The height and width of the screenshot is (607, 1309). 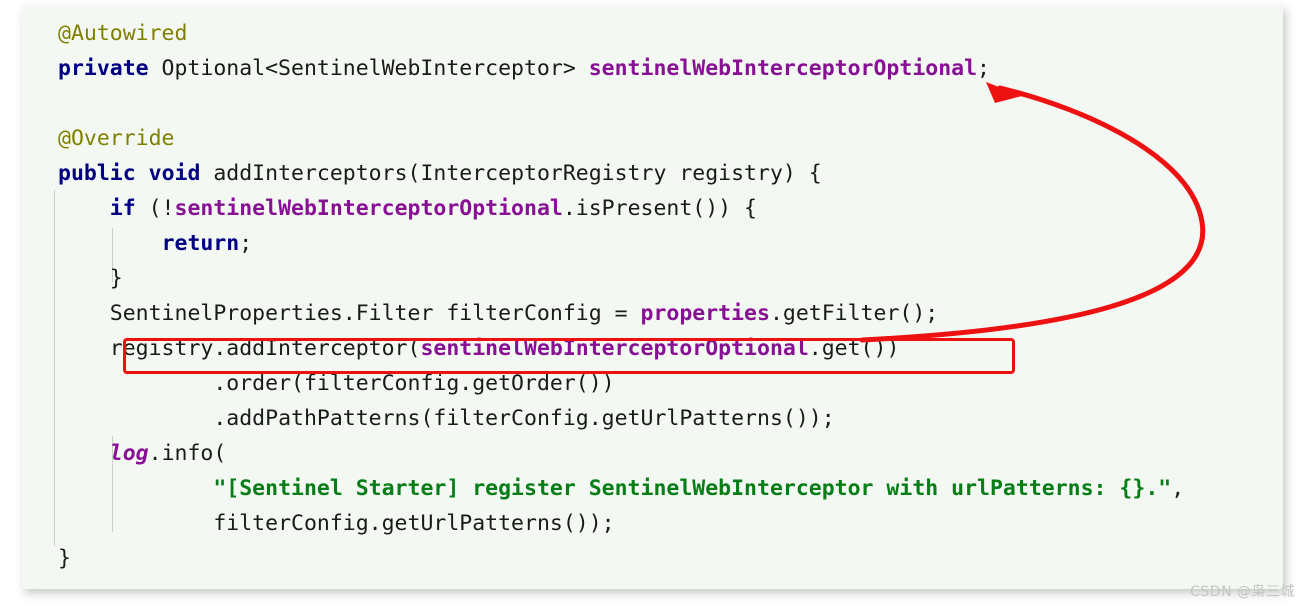 I want to click on code-line-4: @Override, so click(x=670, y=138).